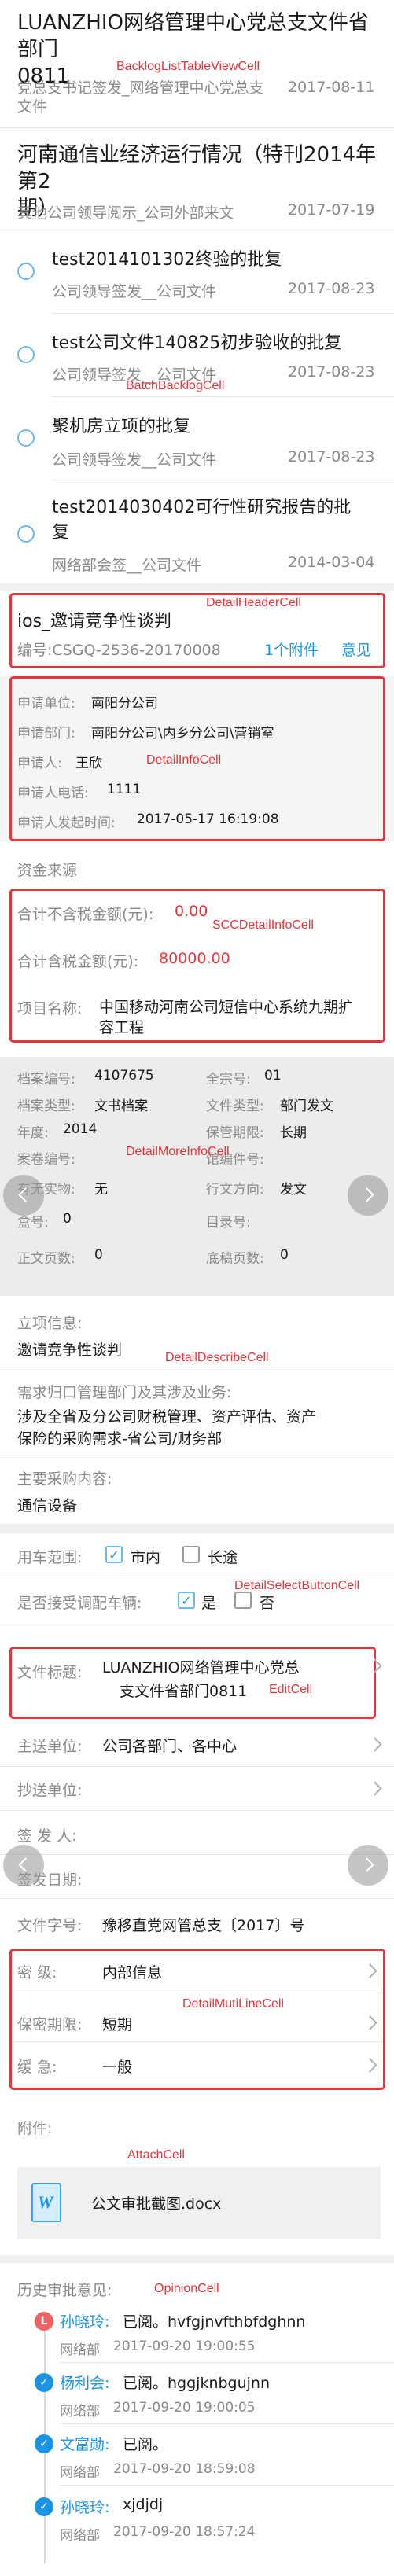  I want to click on multi-value-urgency: 一般, so click(117, 2066).